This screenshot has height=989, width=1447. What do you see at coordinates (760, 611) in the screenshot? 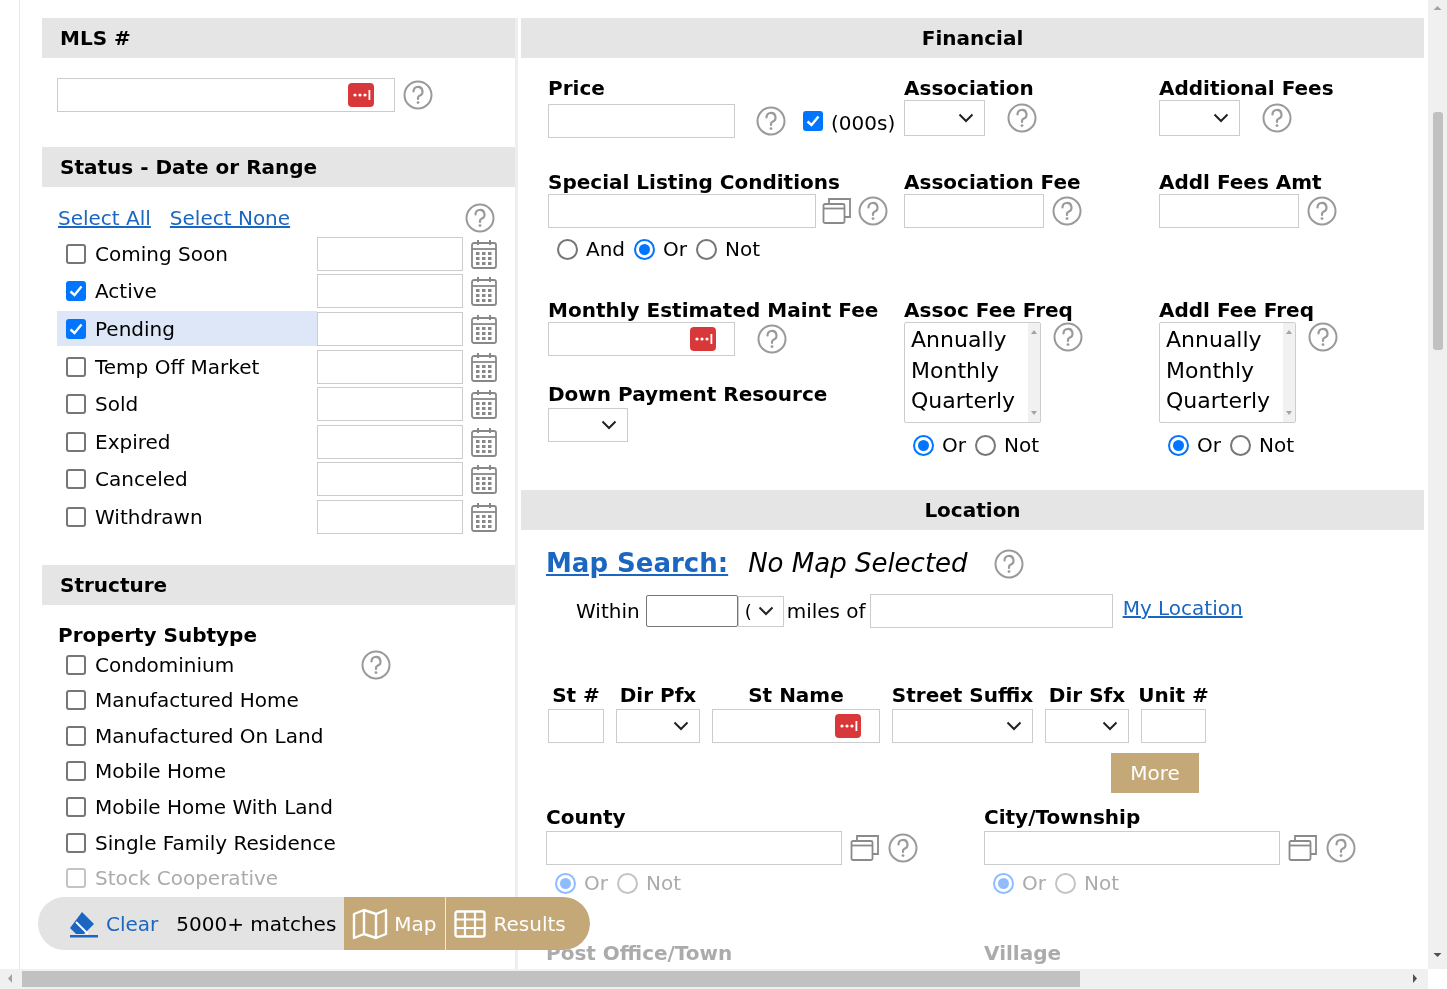
I see `dropdown: (` at bounding box center [760, 611].